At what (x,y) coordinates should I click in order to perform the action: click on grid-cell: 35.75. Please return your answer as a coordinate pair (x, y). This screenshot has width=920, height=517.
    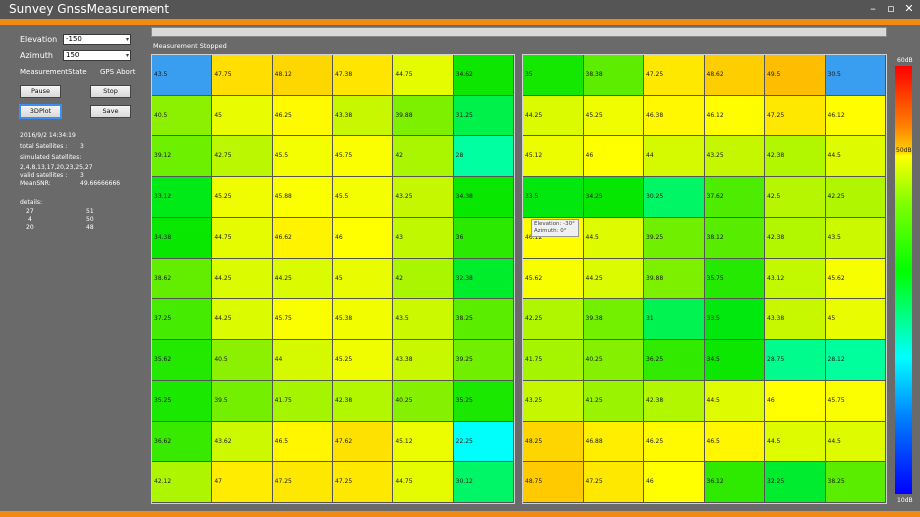
    Looking at the image, I should click on (734, 279).